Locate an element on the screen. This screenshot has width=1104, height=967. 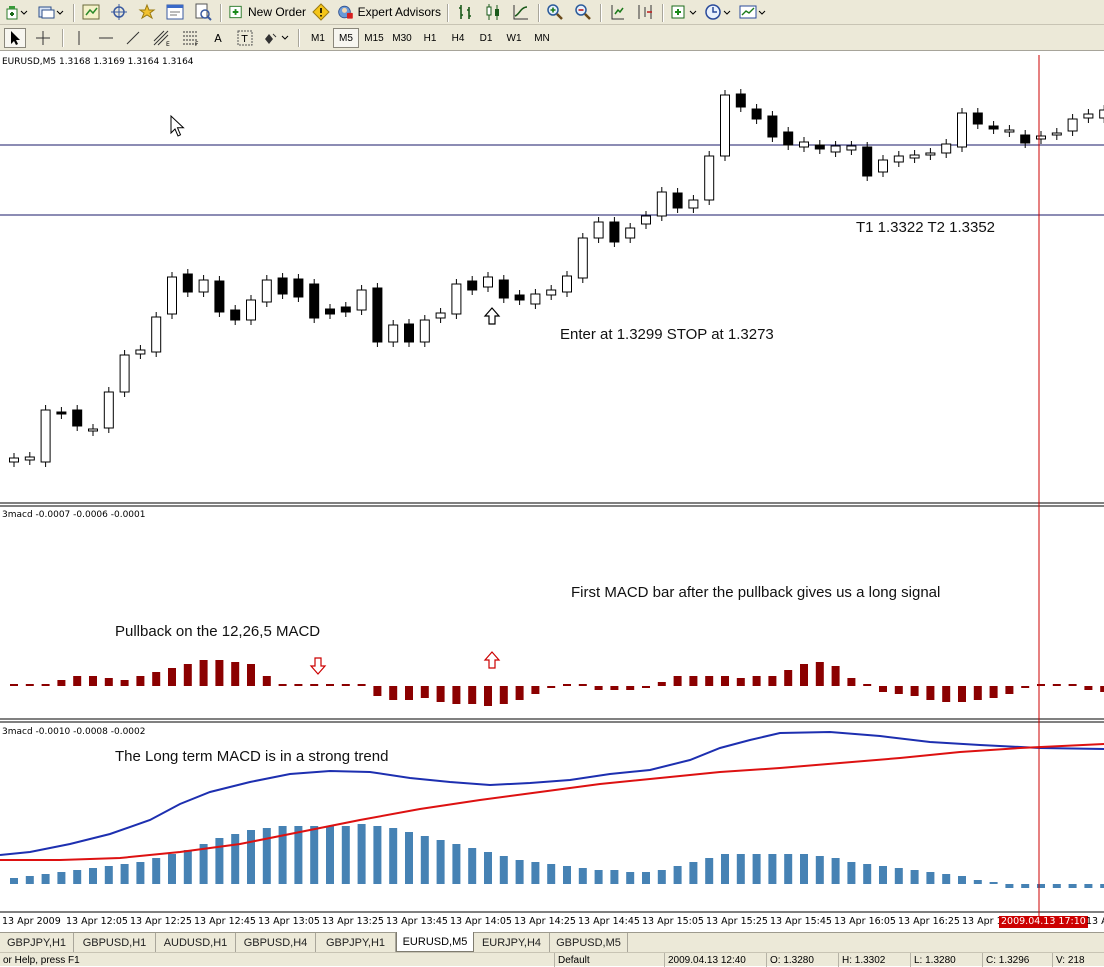
periodicity-clock-button is located at coordinates (718, 12).